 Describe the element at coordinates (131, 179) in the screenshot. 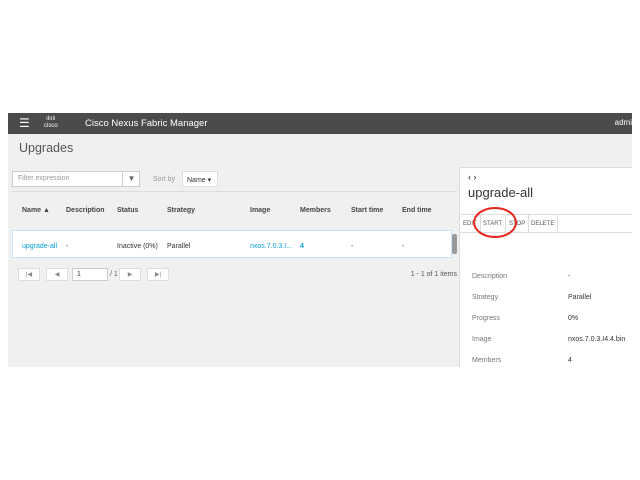

I see `filter-icon: ▼` at that location.